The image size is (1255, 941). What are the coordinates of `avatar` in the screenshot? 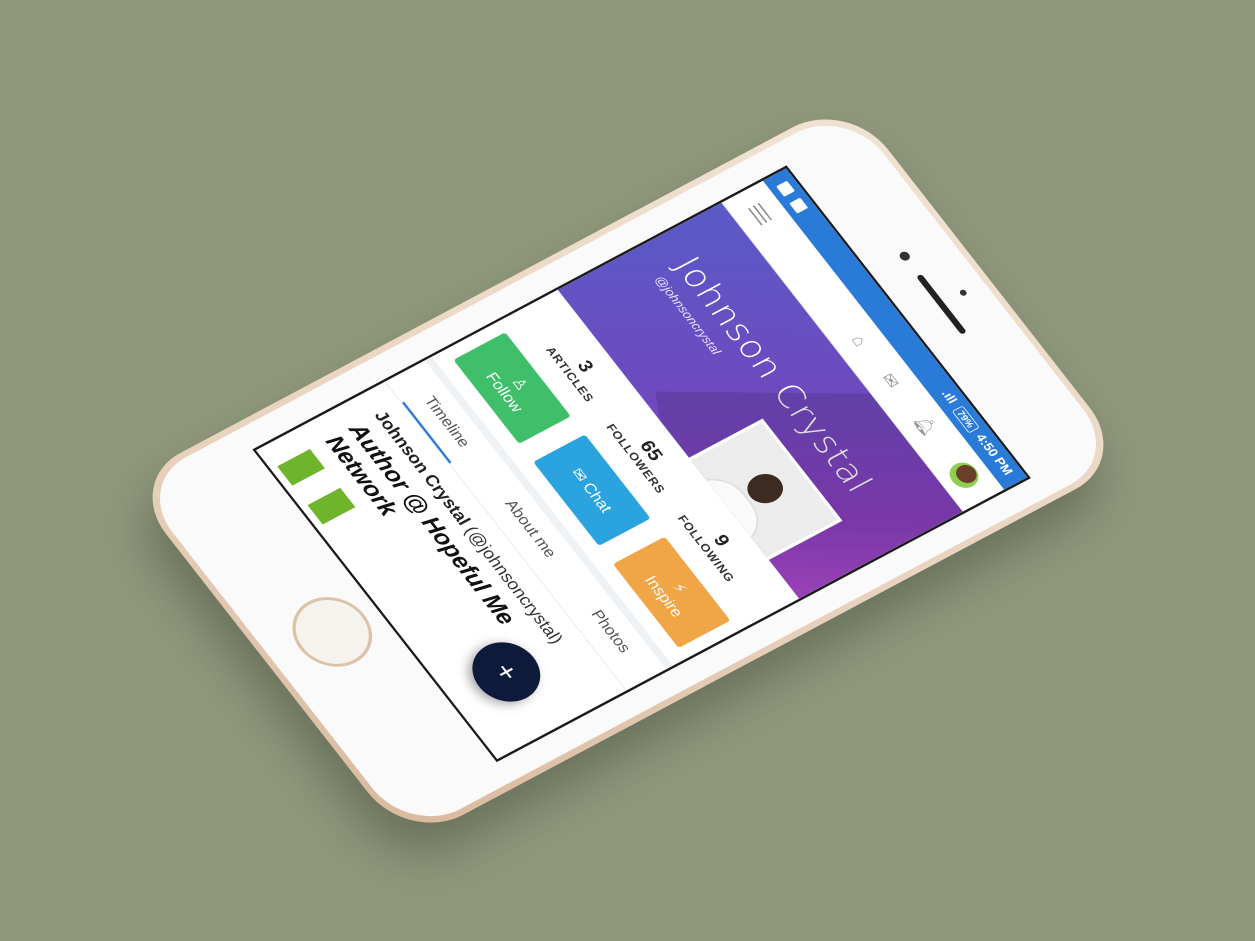 It's located at (963, 474).